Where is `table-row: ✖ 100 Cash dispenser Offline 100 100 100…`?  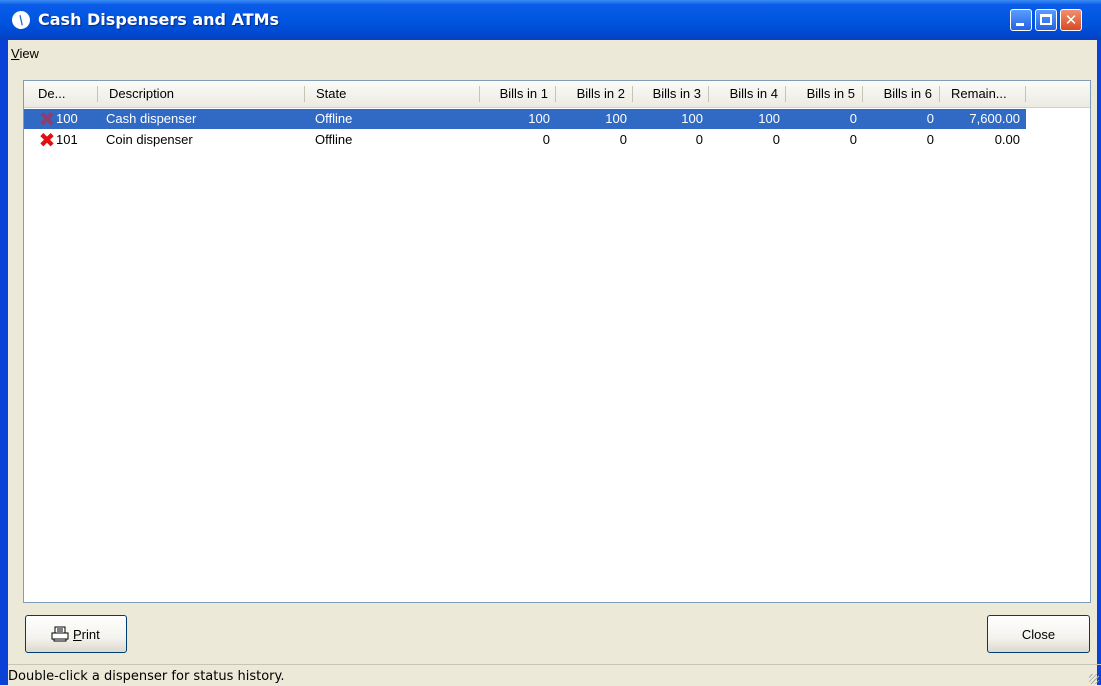
table-row: ✖ 100 Cash dispenser Offline 100 100 100… is located at coordinates (525, 119).